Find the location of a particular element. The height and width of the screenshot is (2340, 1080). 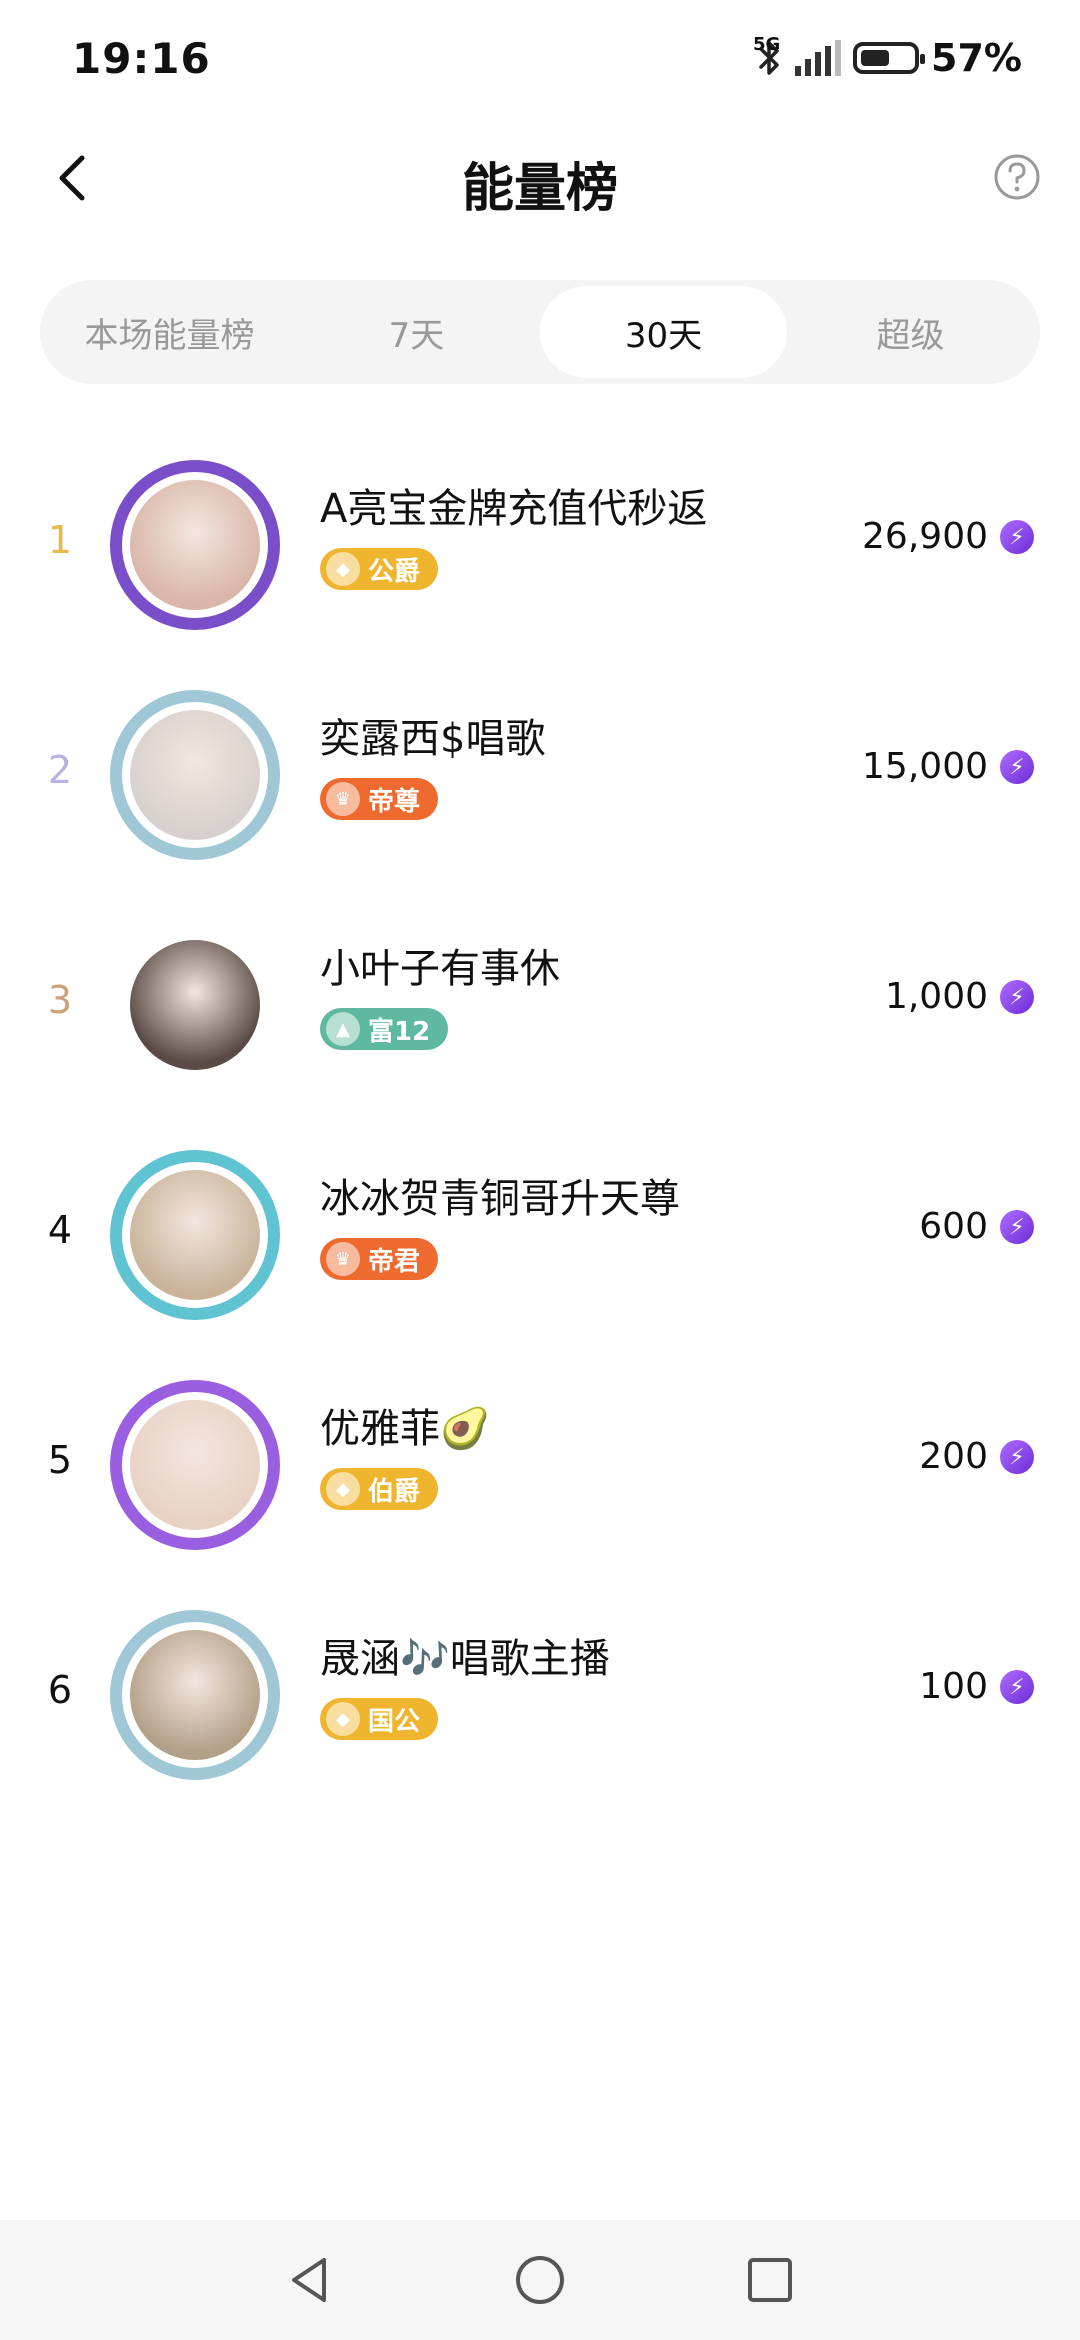

tab-30-days: 30天 is located at coordinates (663, 332).